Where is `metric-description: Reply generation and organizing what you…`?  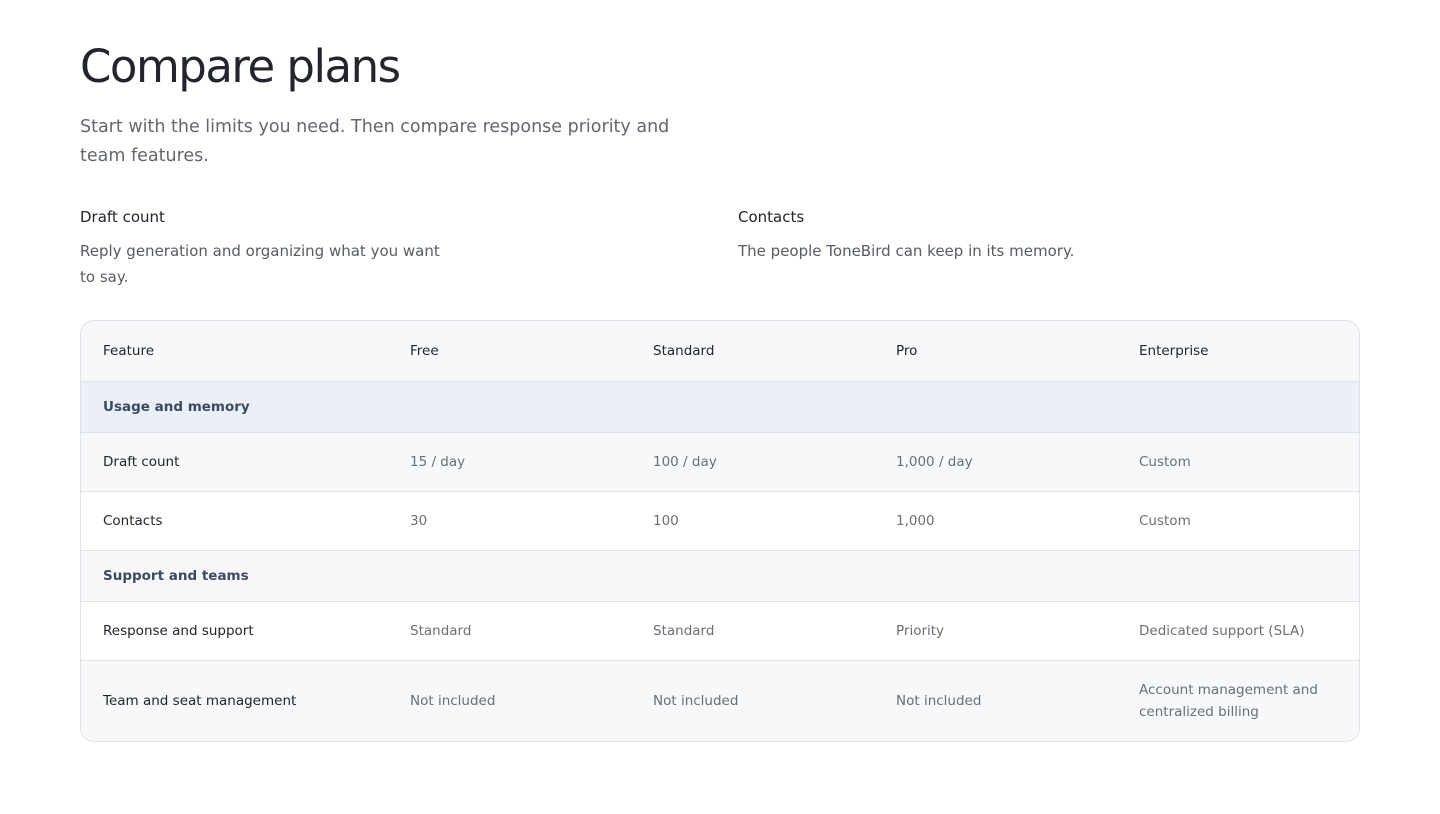
metric-description: Reply generation and organizing what you… is located at coordinates (260, 264).